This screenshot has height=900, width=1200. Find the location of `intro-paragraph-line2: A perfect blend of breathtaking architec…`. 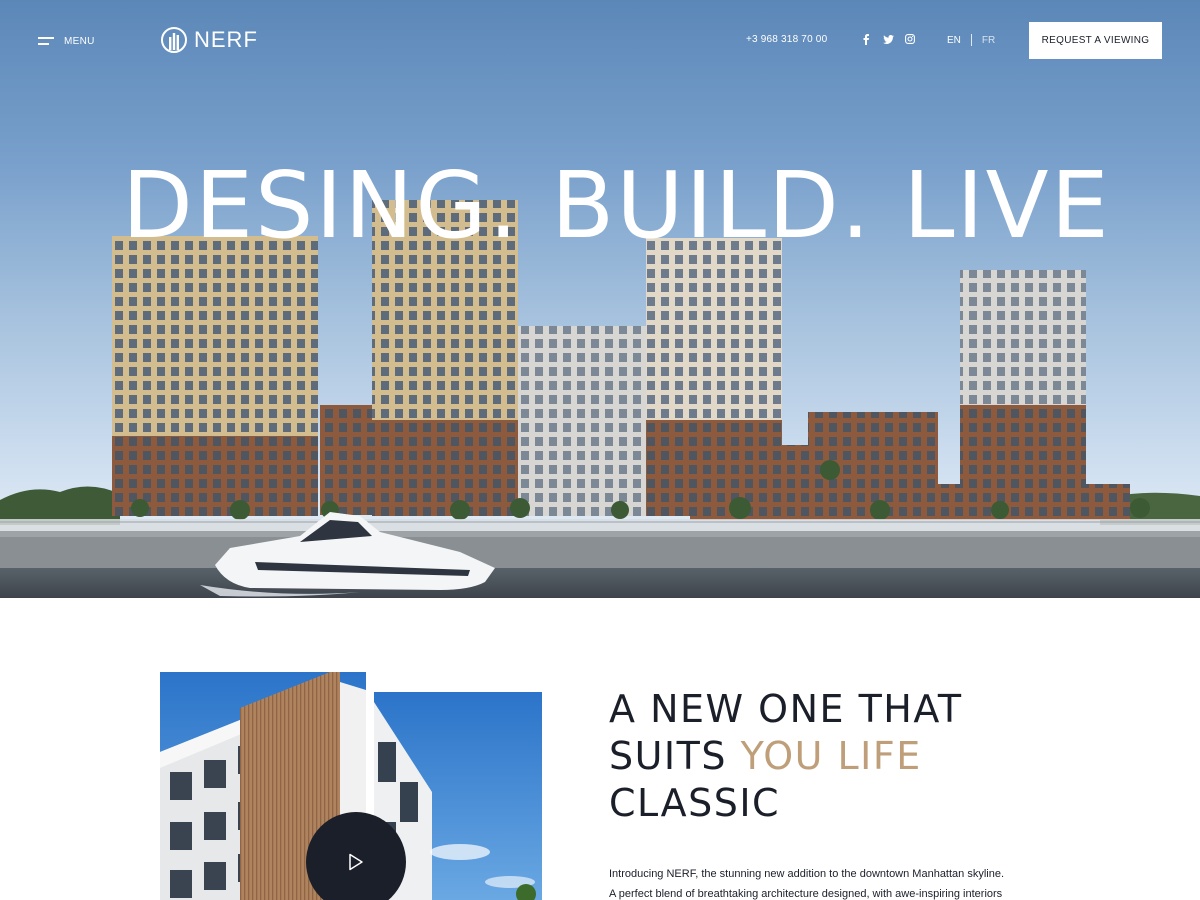

intro-paragraph-line2: A perfect blend of breathtaking architec… is located at coordinates (806, 894).